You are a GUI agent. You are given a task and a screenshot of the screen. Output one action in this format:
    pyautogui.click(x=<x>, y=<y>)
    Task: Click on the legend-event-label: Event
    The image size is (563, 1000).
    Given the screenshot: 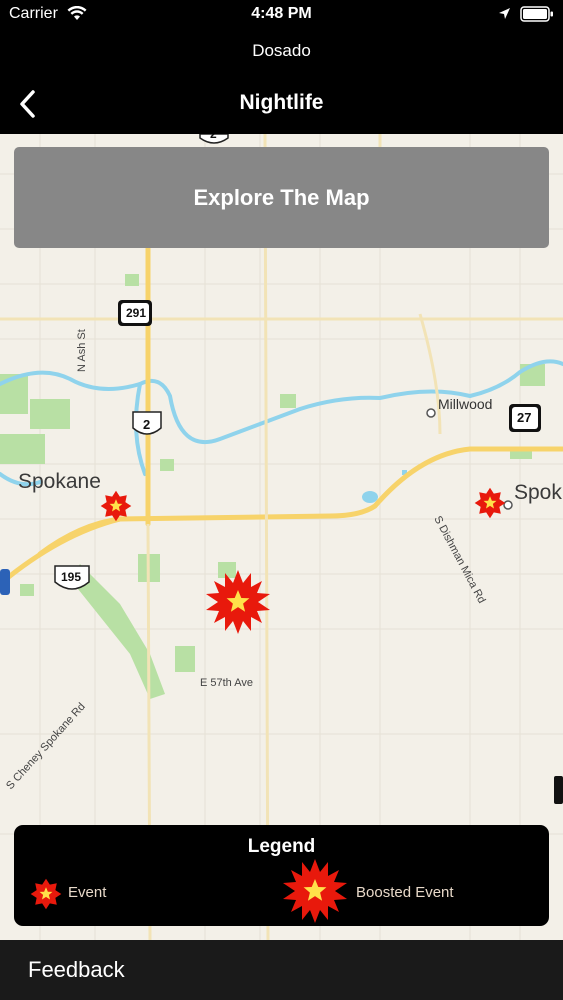 What is the action you would take?
    pyautogui.click(x=87, y=892)
    